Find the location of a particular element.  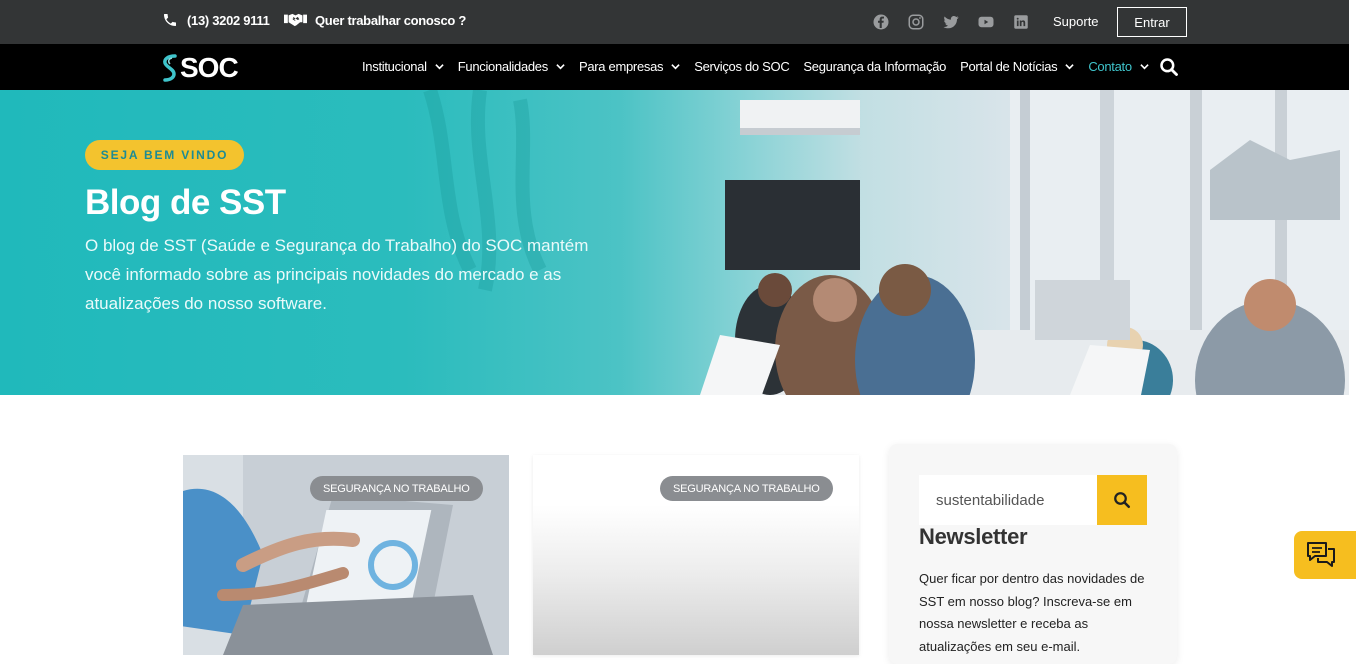

work-with-us-link: Quer trabalhar conosco ? is located at coordinates (375, 20).